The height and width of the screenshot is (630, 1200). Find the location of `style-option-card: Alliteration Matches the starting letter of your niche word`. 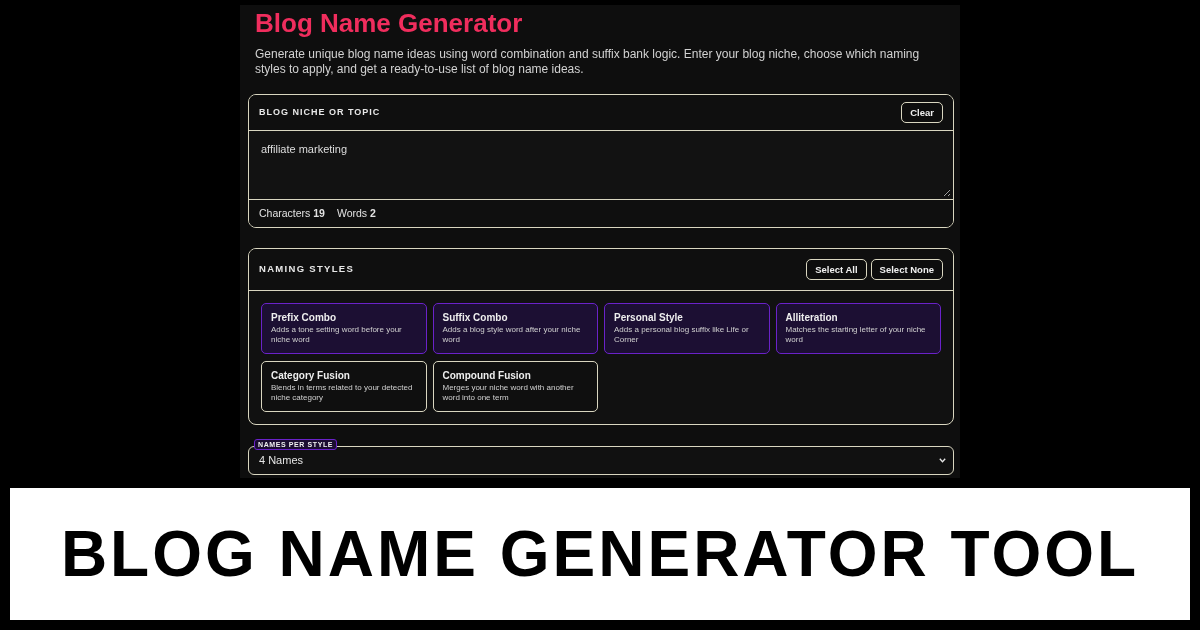

style-option-card: Alliteration Matches the starting letter of your niche word is located at coordinates (858, 328).